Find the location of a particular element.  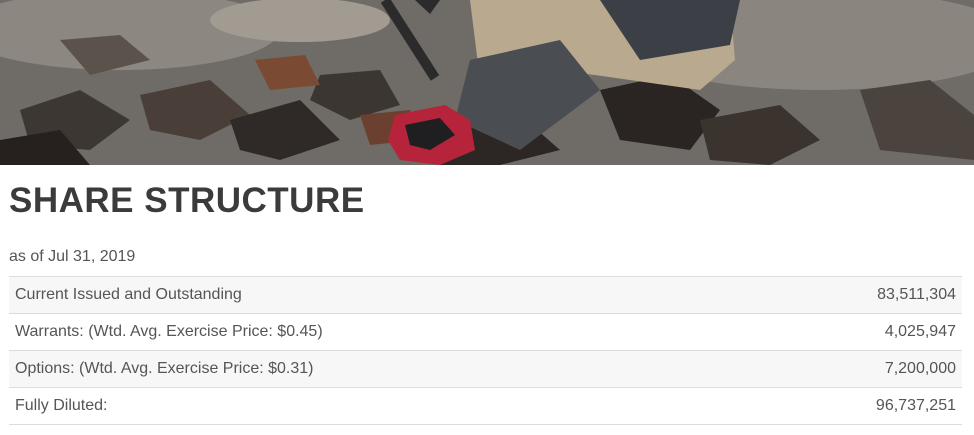

row-value: 83,511,304 is located at coordinates (916, 294).